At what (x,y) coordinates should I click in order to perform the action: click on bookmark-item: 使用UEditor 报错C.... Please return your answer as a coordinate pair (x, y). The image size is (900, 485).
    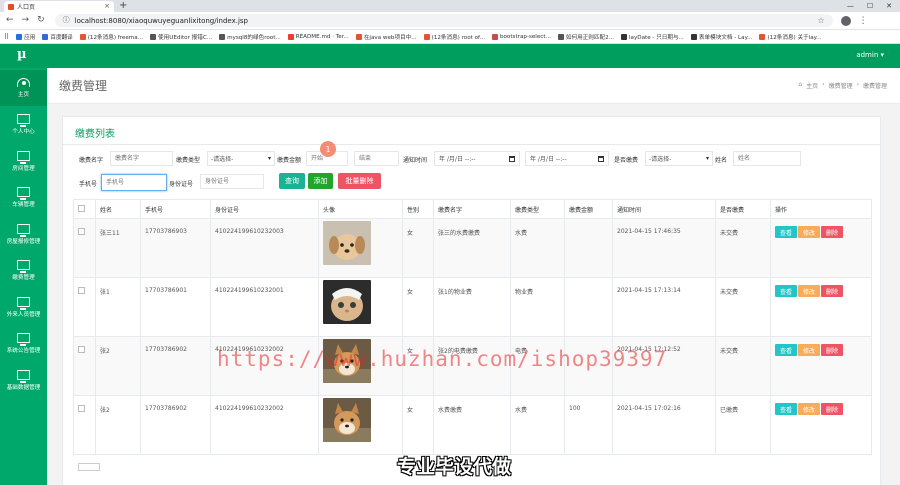
    Looking at the image, I should click on (181, 37).